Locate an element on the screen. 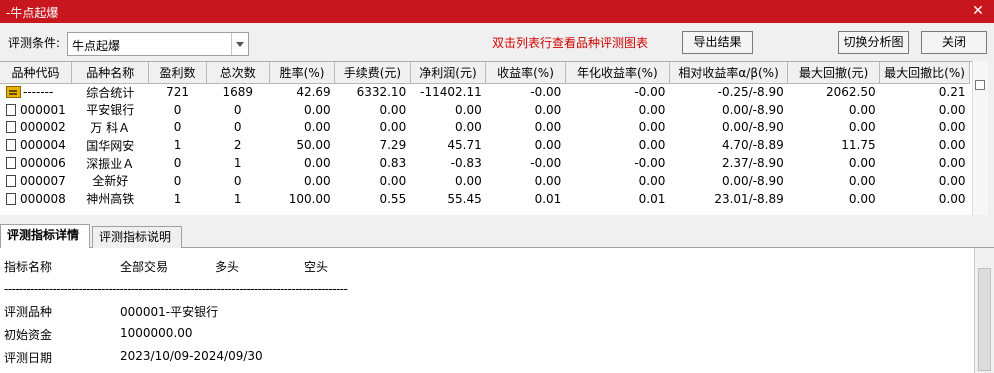 The width and height of the screenshot is (994, 373). table-cell-relative: -0.25/-8.90 is located at coordinates (728, 92).